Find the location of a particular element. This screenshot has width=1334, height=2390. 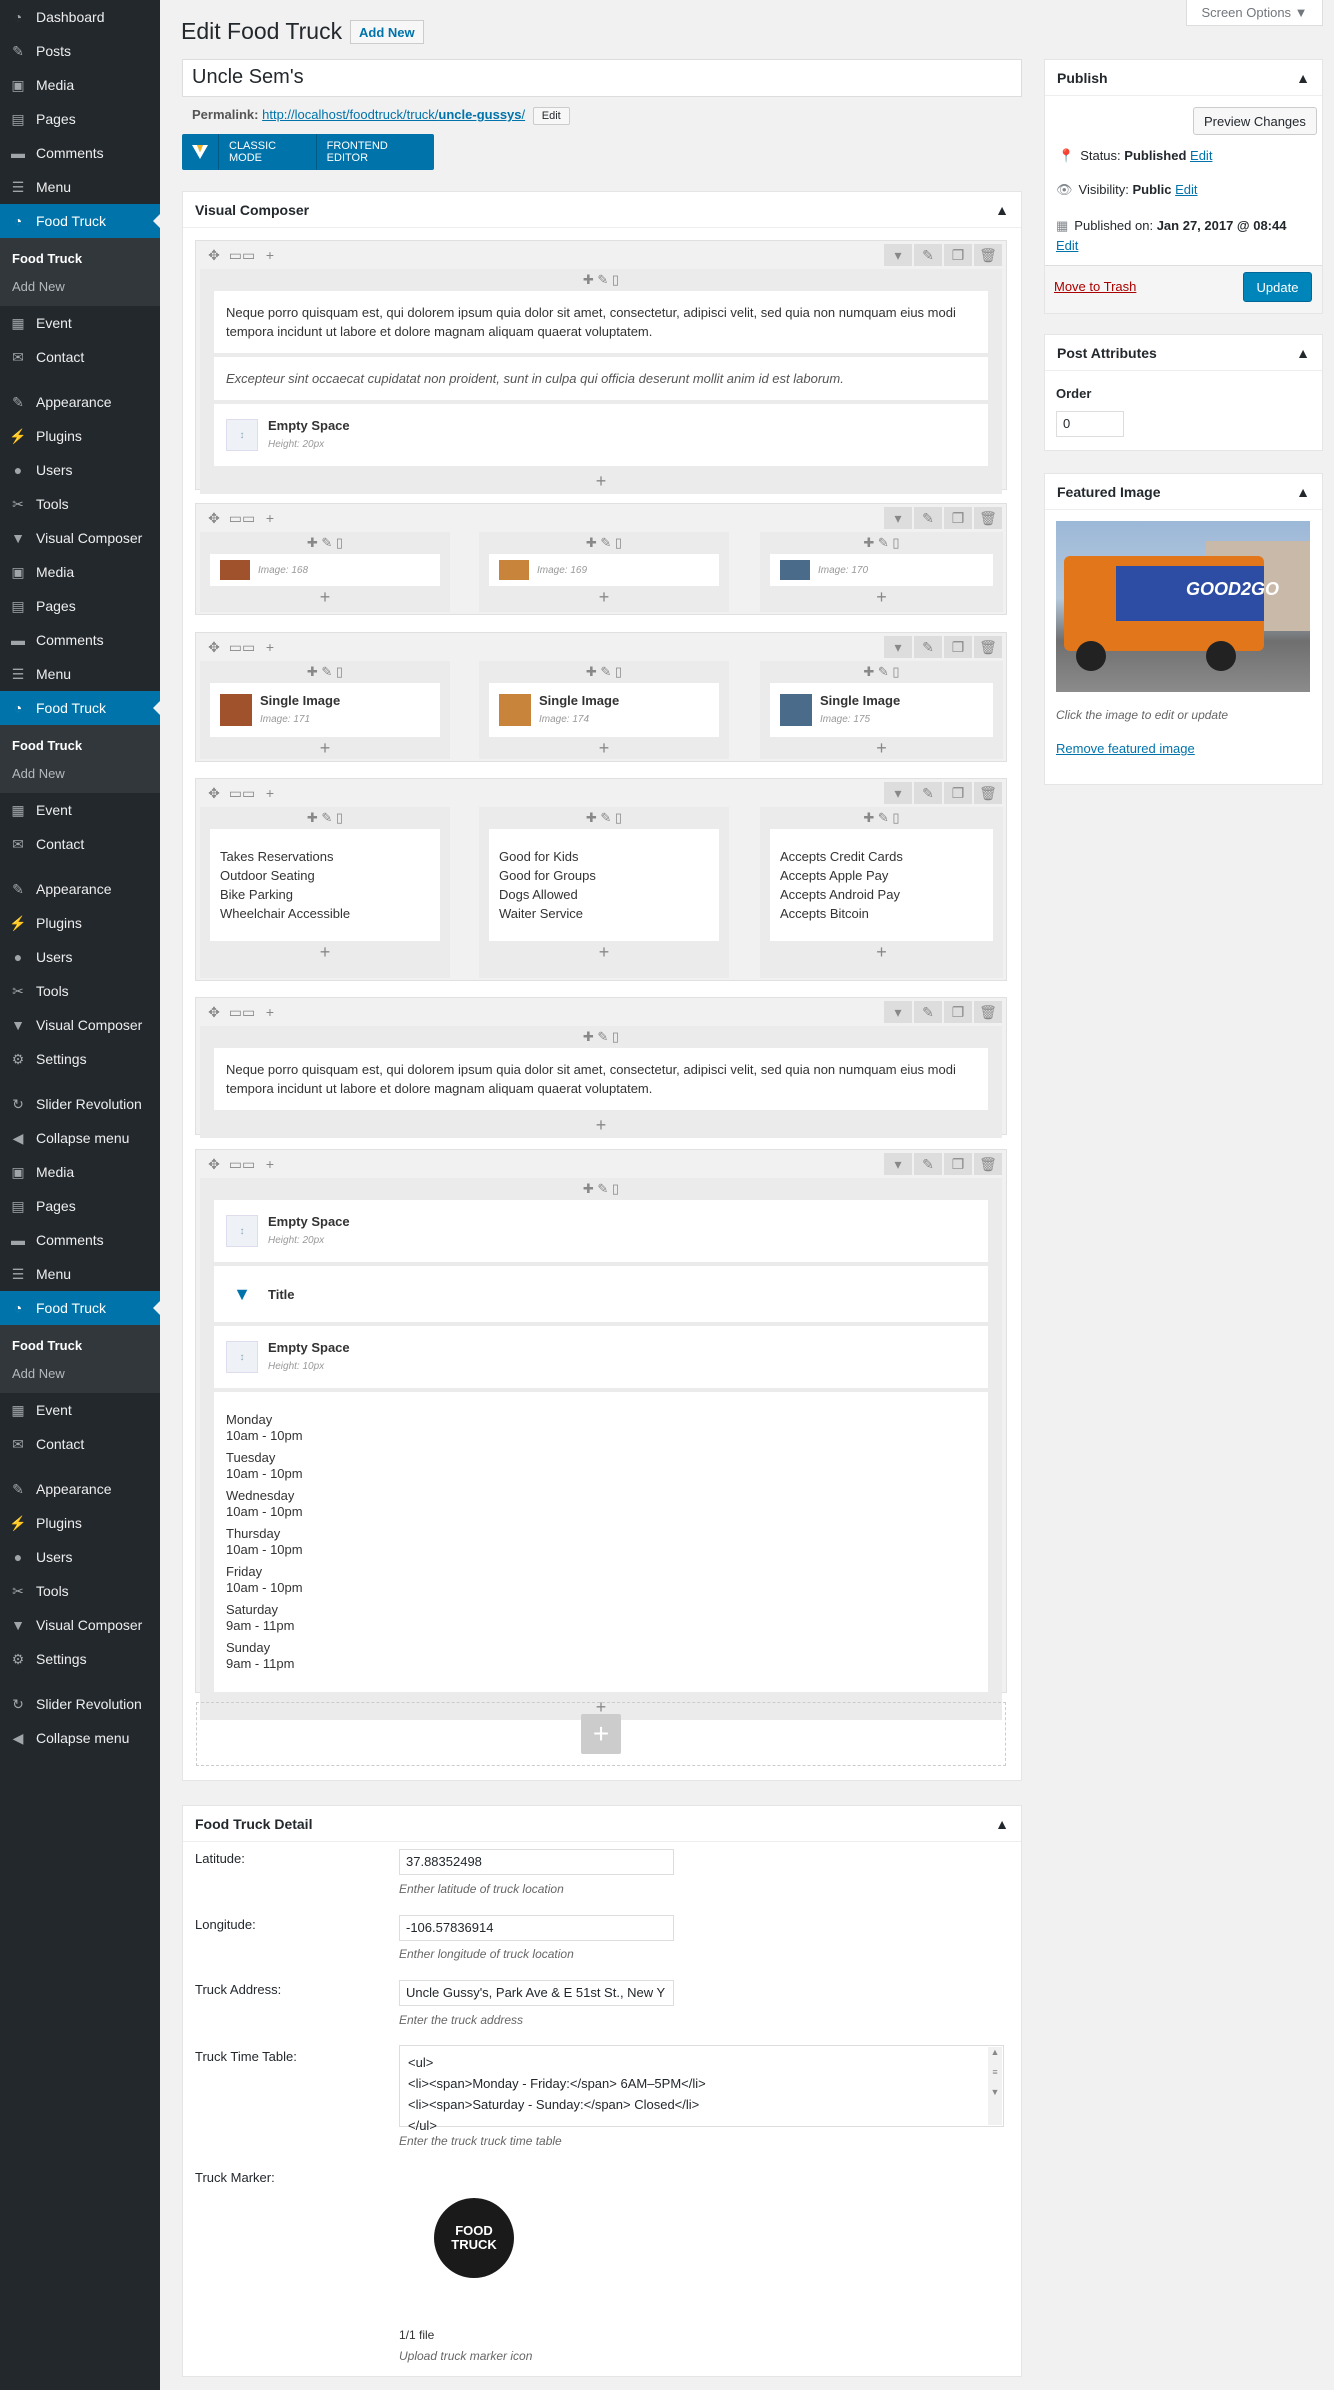

sidebar-item-users: ● Users is located at coordinates (80, 957).